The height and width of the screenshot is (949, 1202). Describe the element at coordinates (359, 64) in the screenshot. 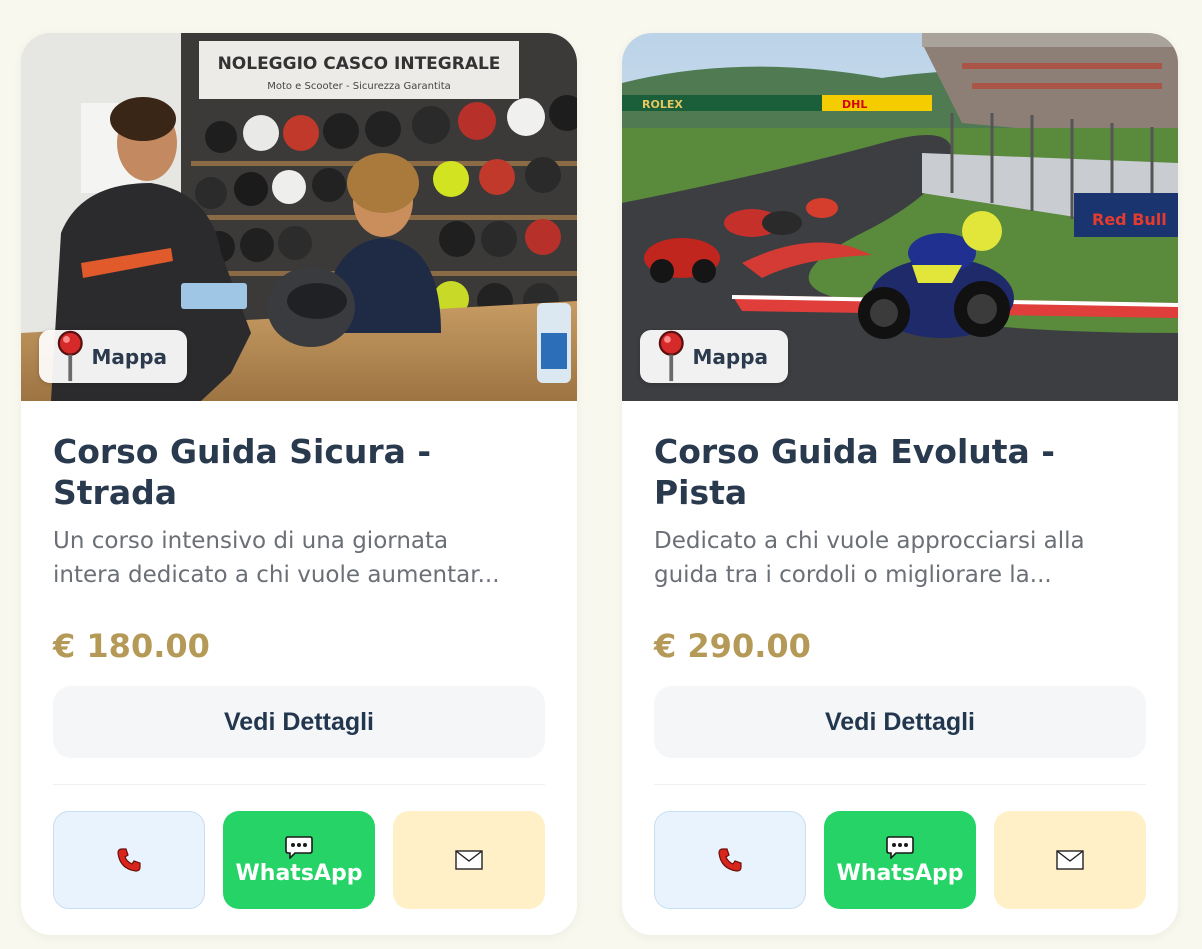

I see `shop-sign-text: NOLEGGIO CASCO INTEGRALE` at that location.